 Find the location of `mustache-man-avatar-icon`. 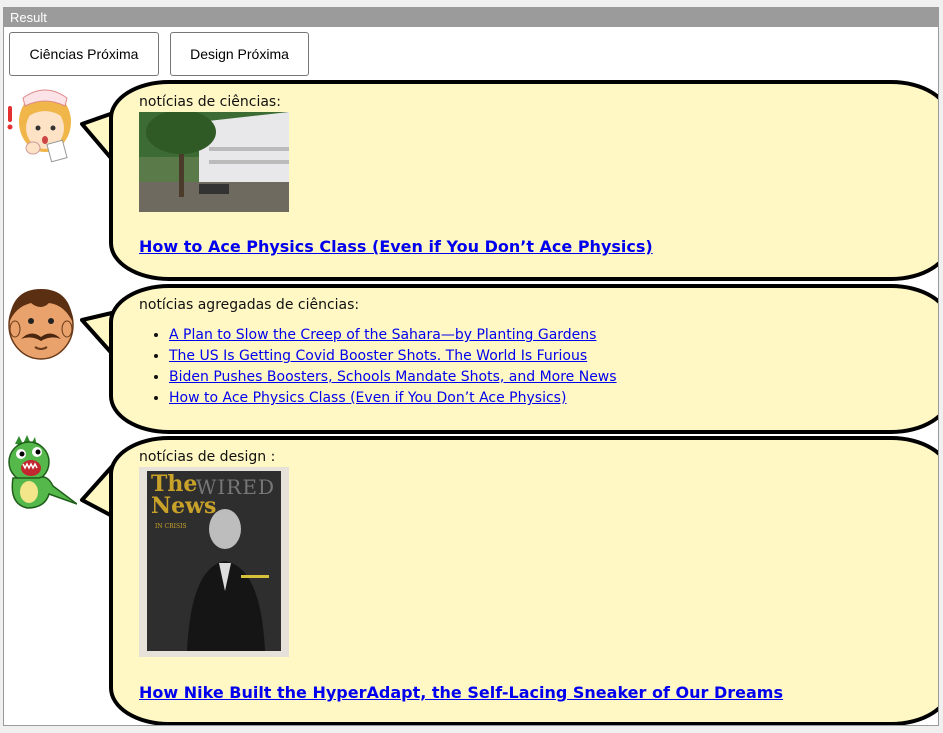

mustache-man-avatar-icon is located at coordinates (41, 324).